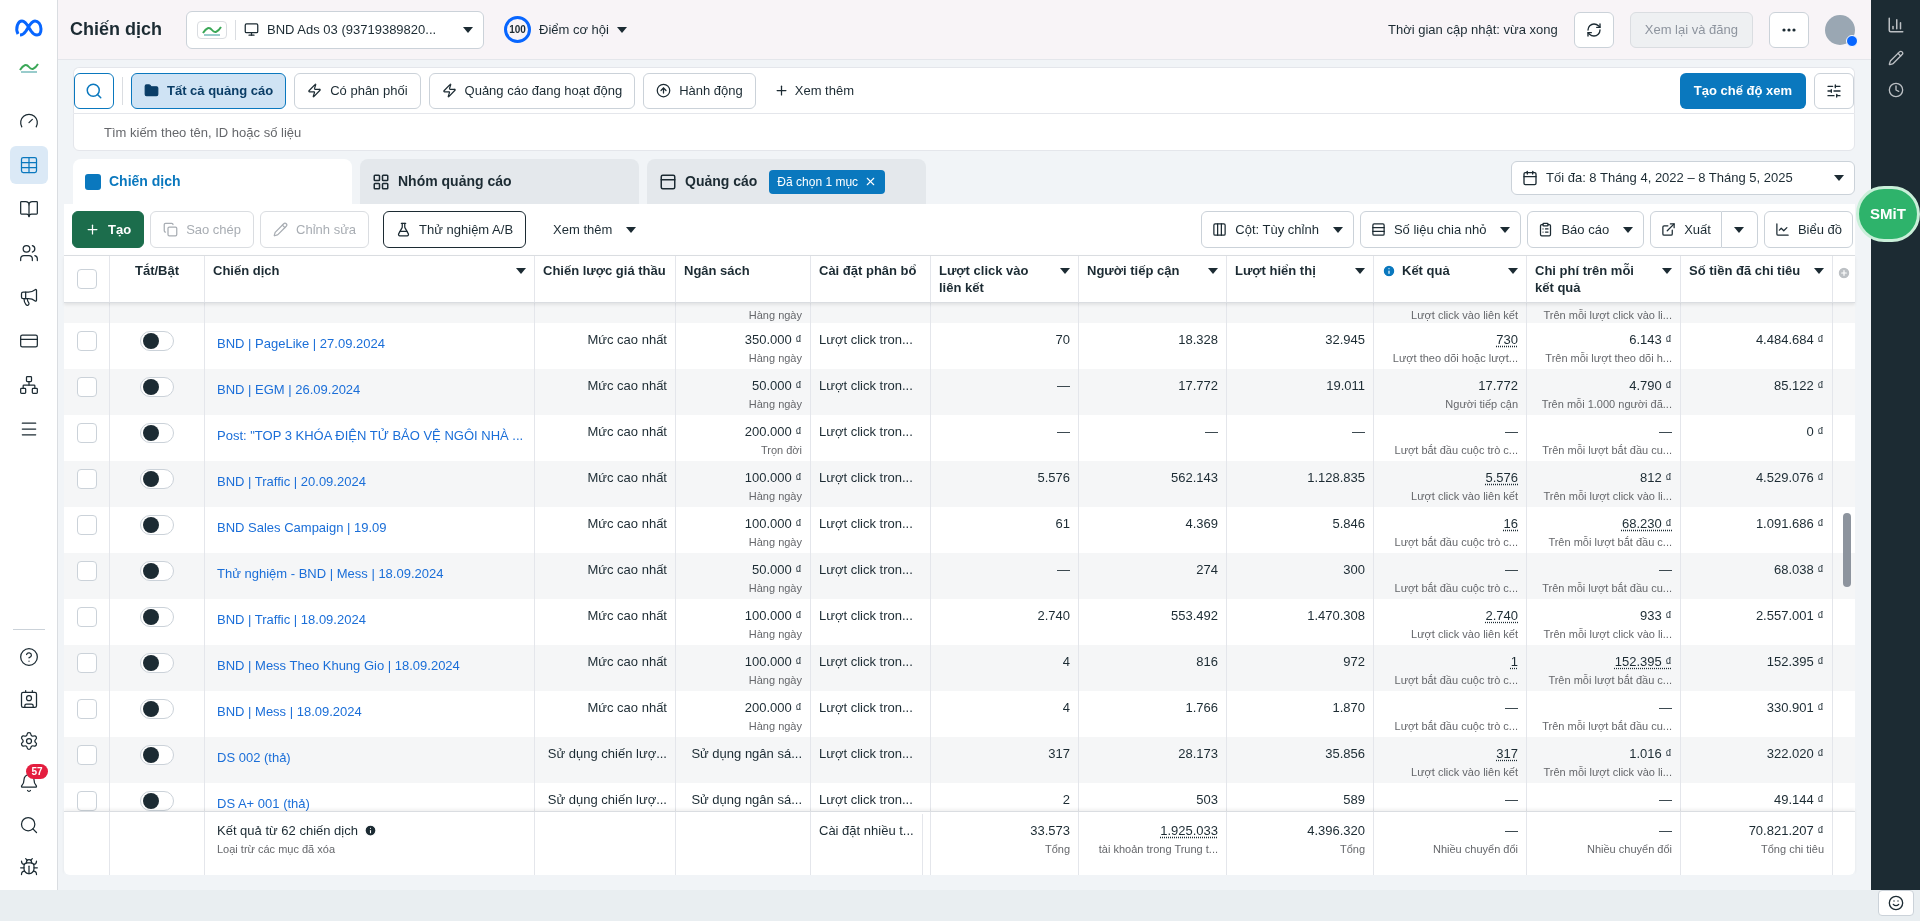  Describe the element at coordinates (1834, 90) in the screenshot. I see `view-settings-button` at that location.